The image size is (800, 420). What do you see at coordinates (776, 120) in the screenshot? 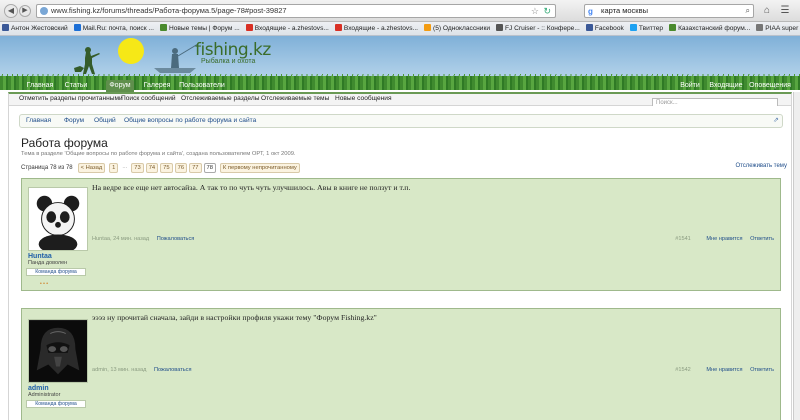
I see `breadcrumb-expand-icon: ⇗` at bounding box center [776, 120].